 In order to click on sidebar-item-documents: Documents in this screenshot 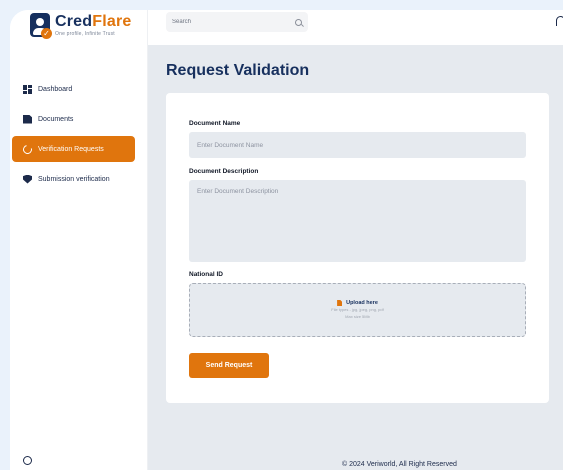, I will do `click(73, 119)`.